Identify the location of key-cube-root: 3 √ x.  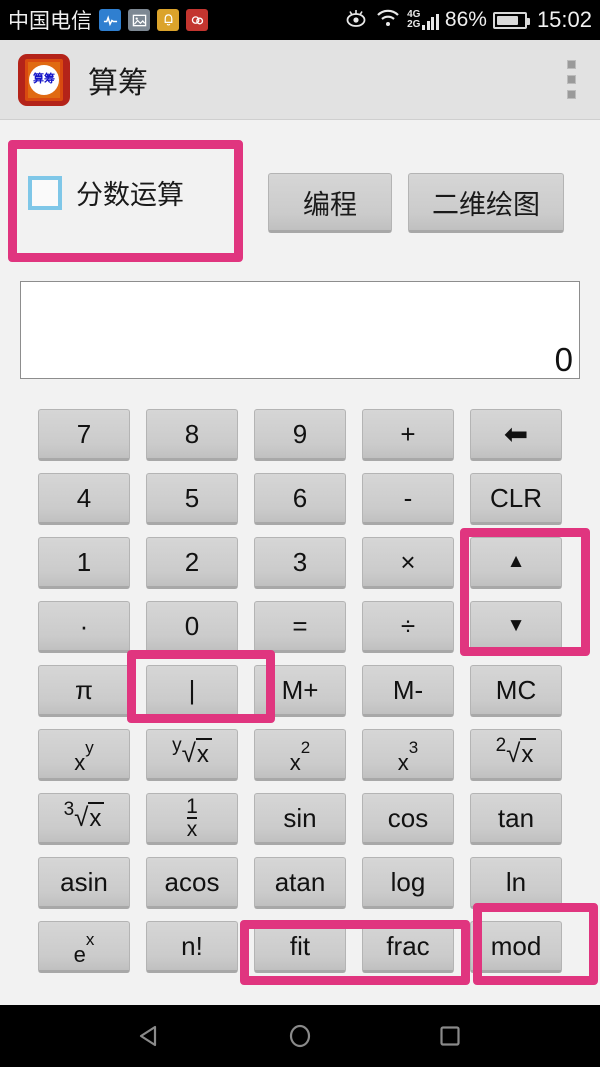
(84, 819).